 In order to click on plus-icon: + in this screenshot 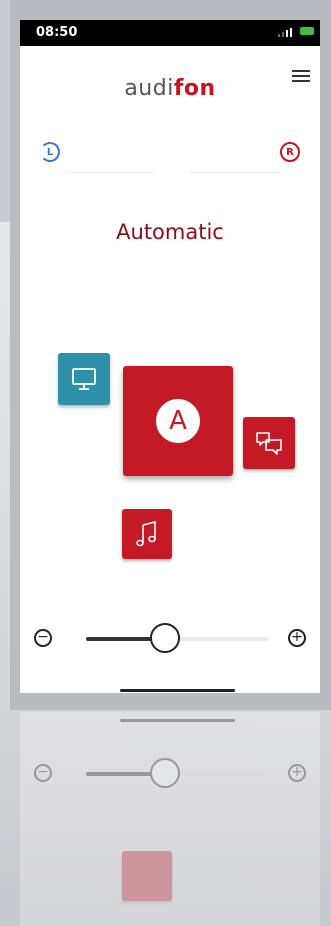, I will do `click(297, 637)`.